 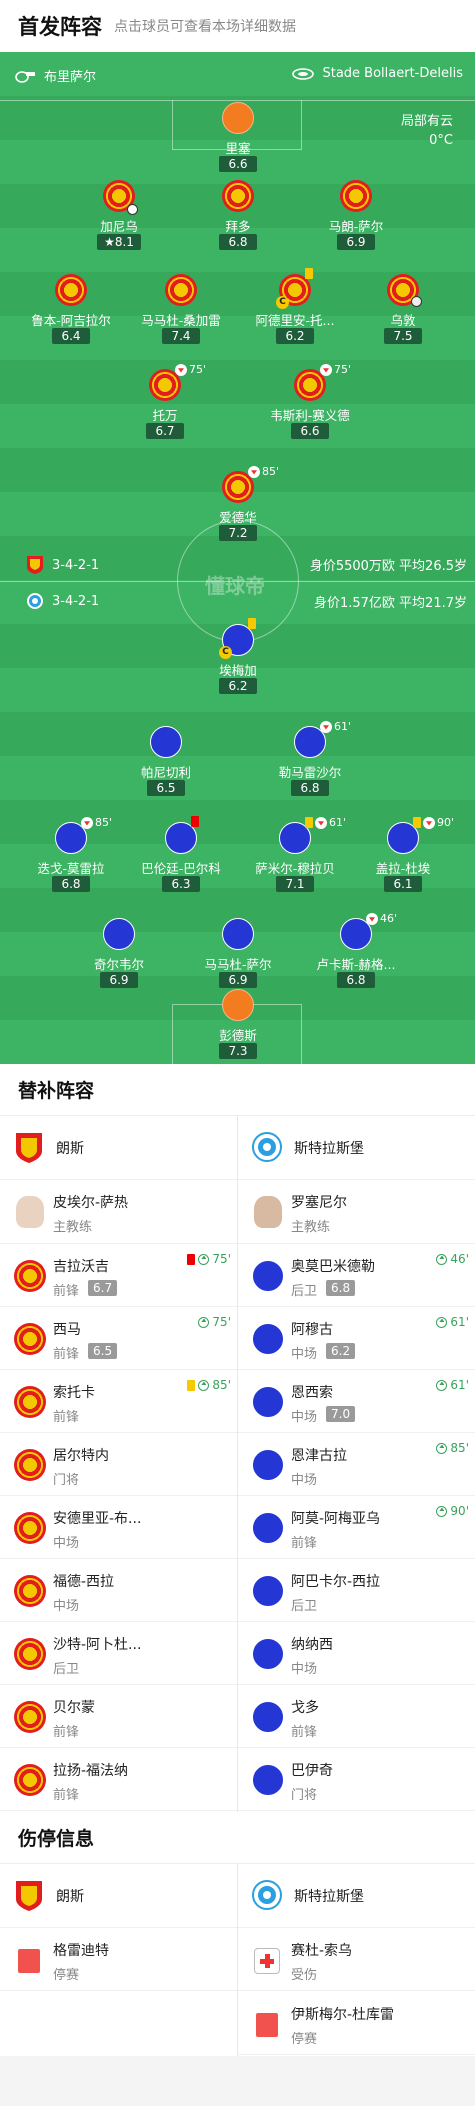 I want to click on sub-player-row: 索托卡 前锋 85', so click(x=118, y=1401).